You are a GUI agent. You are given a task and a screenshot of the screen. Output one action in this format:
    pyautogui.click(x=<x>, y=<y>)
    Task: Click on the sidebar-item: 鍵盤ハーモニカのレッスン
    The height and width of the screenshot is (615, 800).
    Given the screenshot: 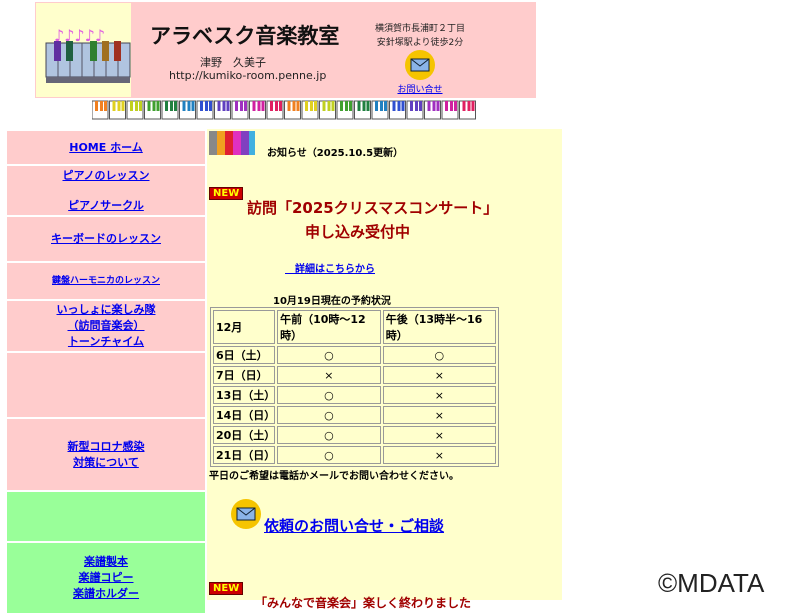 What is the action you would take?
    pyautogui.click(x=106, y=282)
    